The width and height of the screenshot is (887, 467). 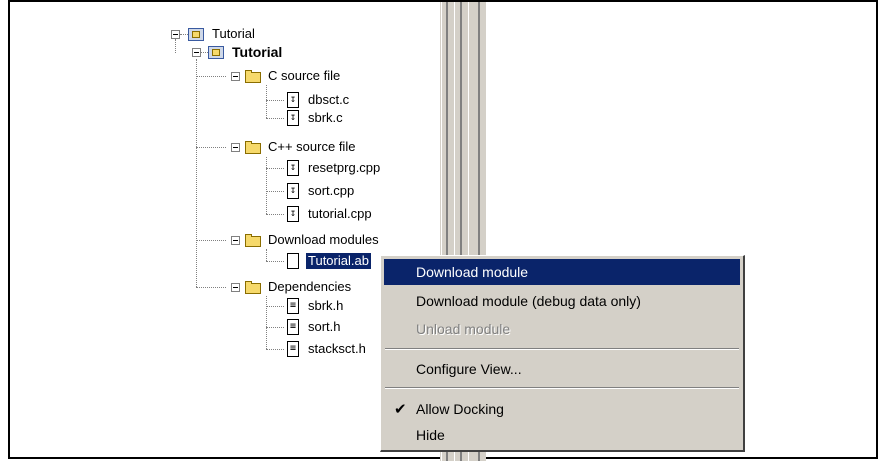 I want to click on tree-node-folder: Dependencies, so click(x=298, y=287).